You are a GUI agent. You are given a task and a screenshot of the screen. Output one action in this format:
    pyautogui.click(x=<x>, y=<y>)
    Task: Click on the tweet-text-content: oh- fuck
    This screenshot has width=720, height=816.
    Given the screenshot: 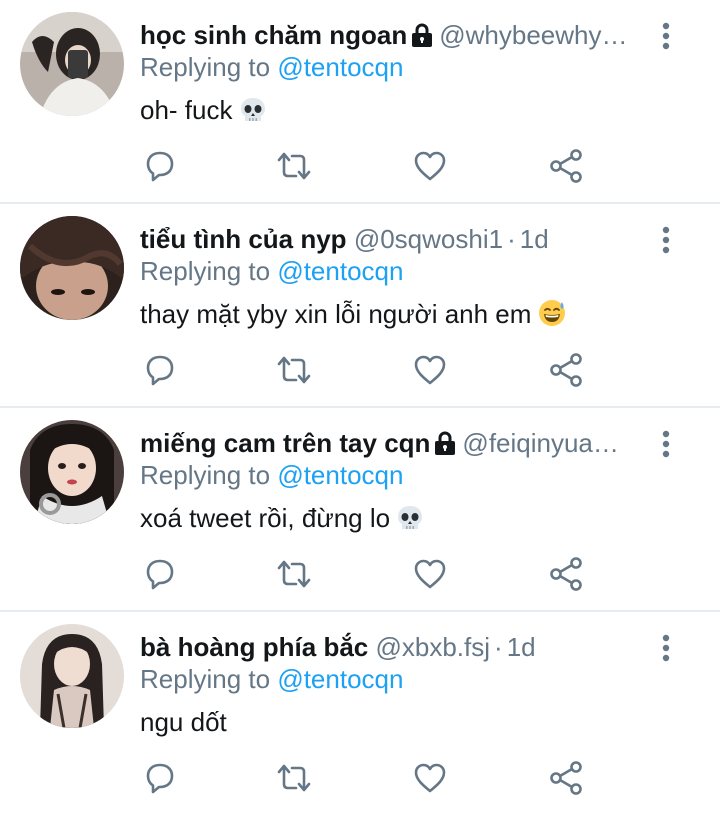 What is the action you would take?
    pyautogui.click(x=186, y=110)
    